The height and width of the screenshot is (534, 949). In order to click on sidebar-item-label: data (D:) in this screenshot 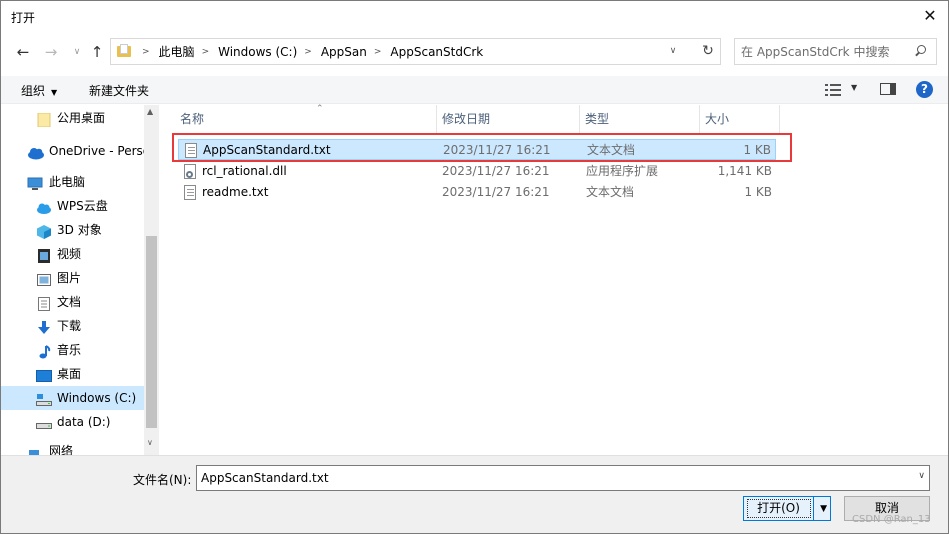, I will do `click(84, 422)`.